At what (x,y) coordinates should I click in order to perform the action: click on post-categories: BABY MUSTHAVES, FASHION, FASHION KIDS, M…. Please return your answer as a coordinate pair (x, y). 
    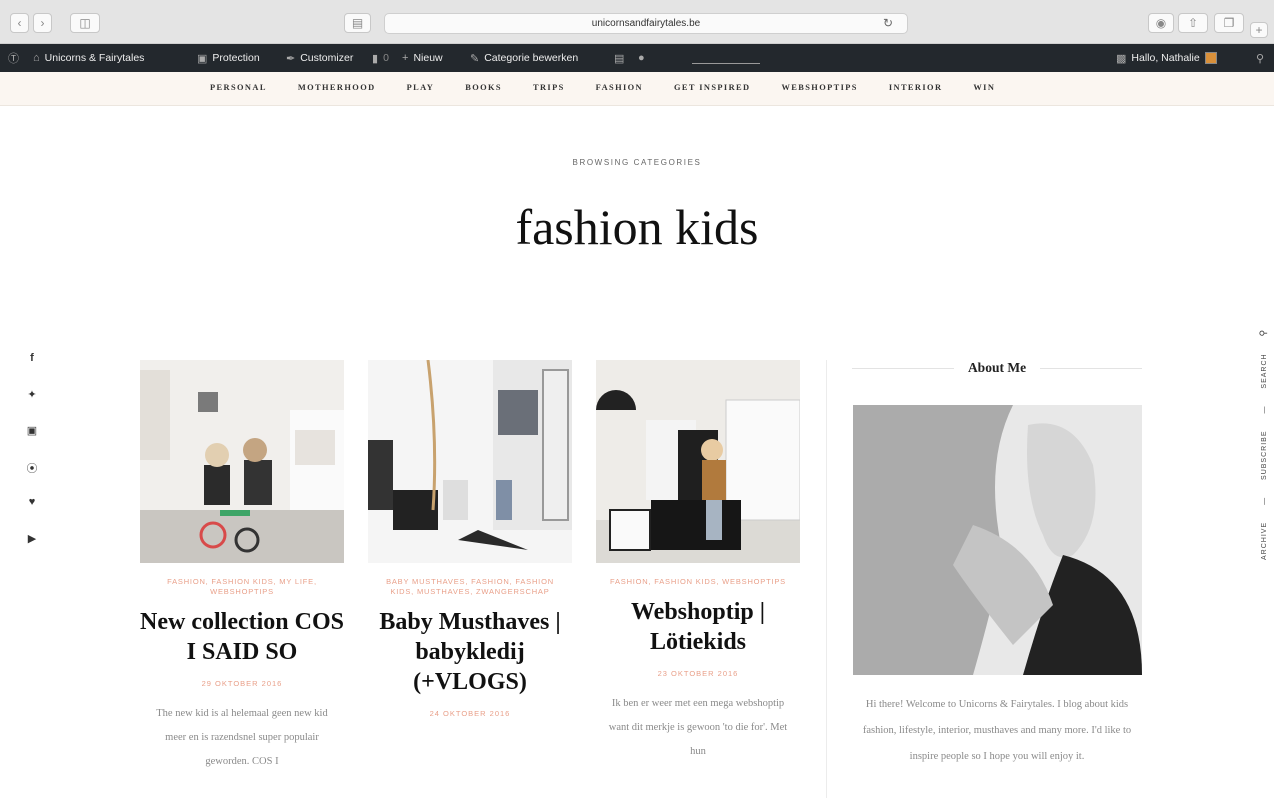
    Looking at the image, I should click on (470, 587).